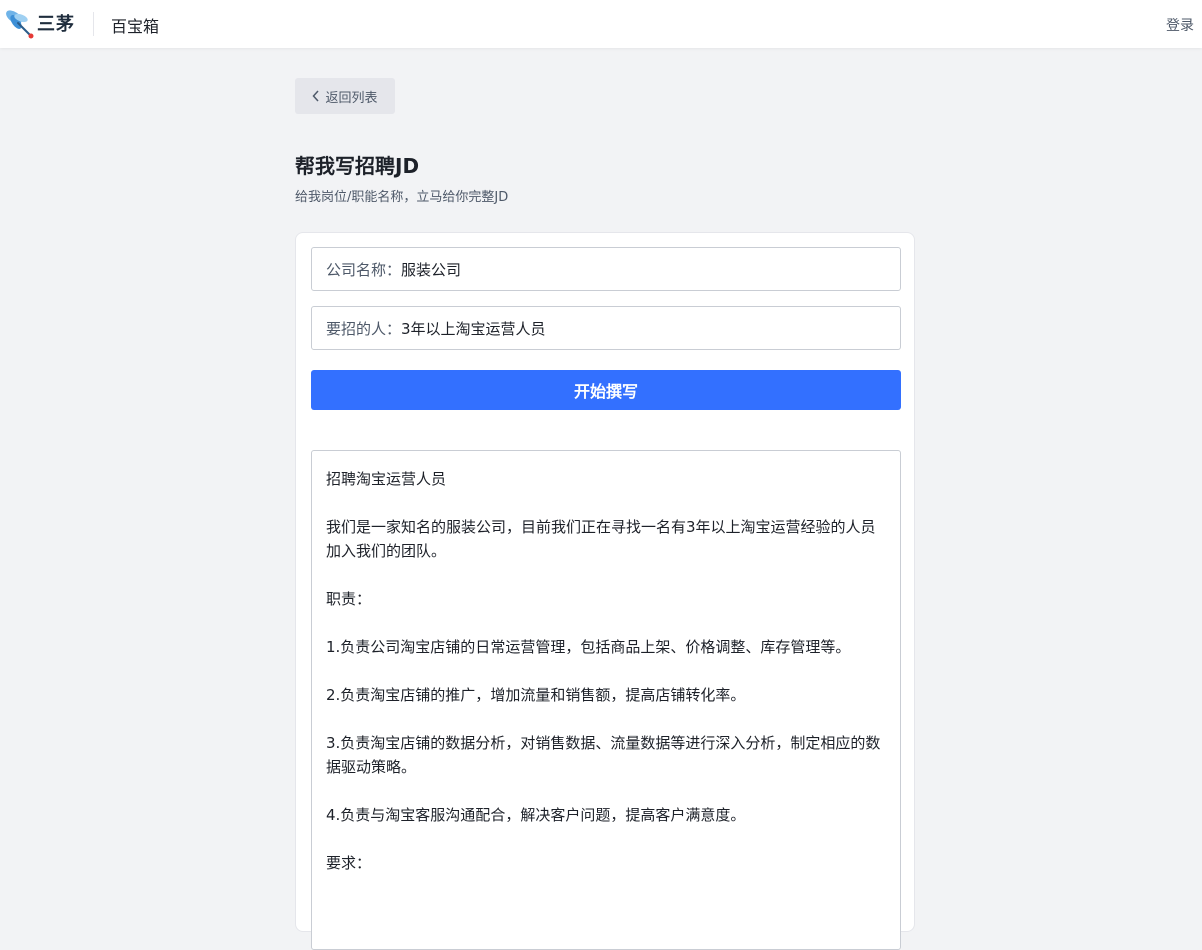 This screenshot has height=950, width=1202. Describe the element at coordinates (473, 328) in the screenshot. I see `position-value: 3年以上淘宝运营人员` at that location.